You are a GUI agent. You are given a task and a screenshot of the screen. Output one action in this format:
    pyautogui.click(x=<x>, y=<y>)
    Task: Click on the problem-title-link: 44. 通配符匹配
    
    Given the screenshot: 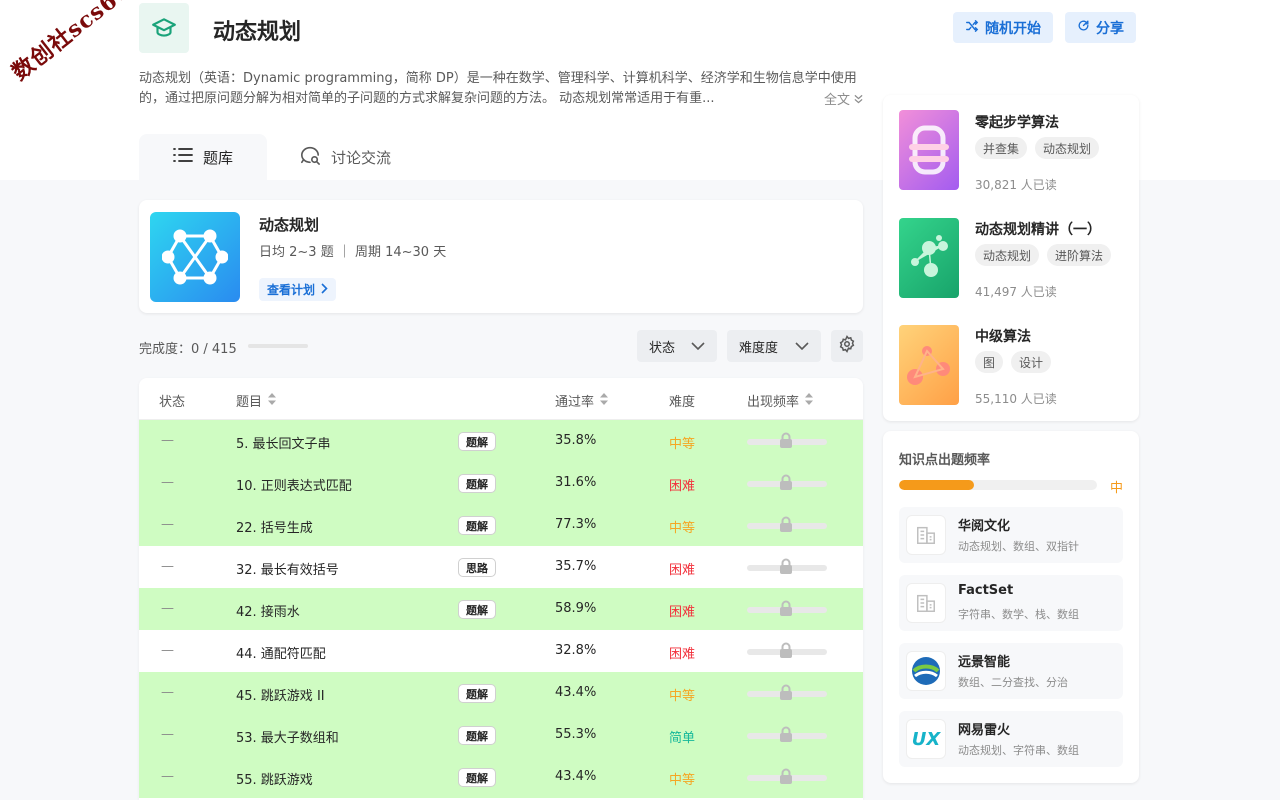 What is the action you would take?
    pyautogui.click(x=281, y=652)
    